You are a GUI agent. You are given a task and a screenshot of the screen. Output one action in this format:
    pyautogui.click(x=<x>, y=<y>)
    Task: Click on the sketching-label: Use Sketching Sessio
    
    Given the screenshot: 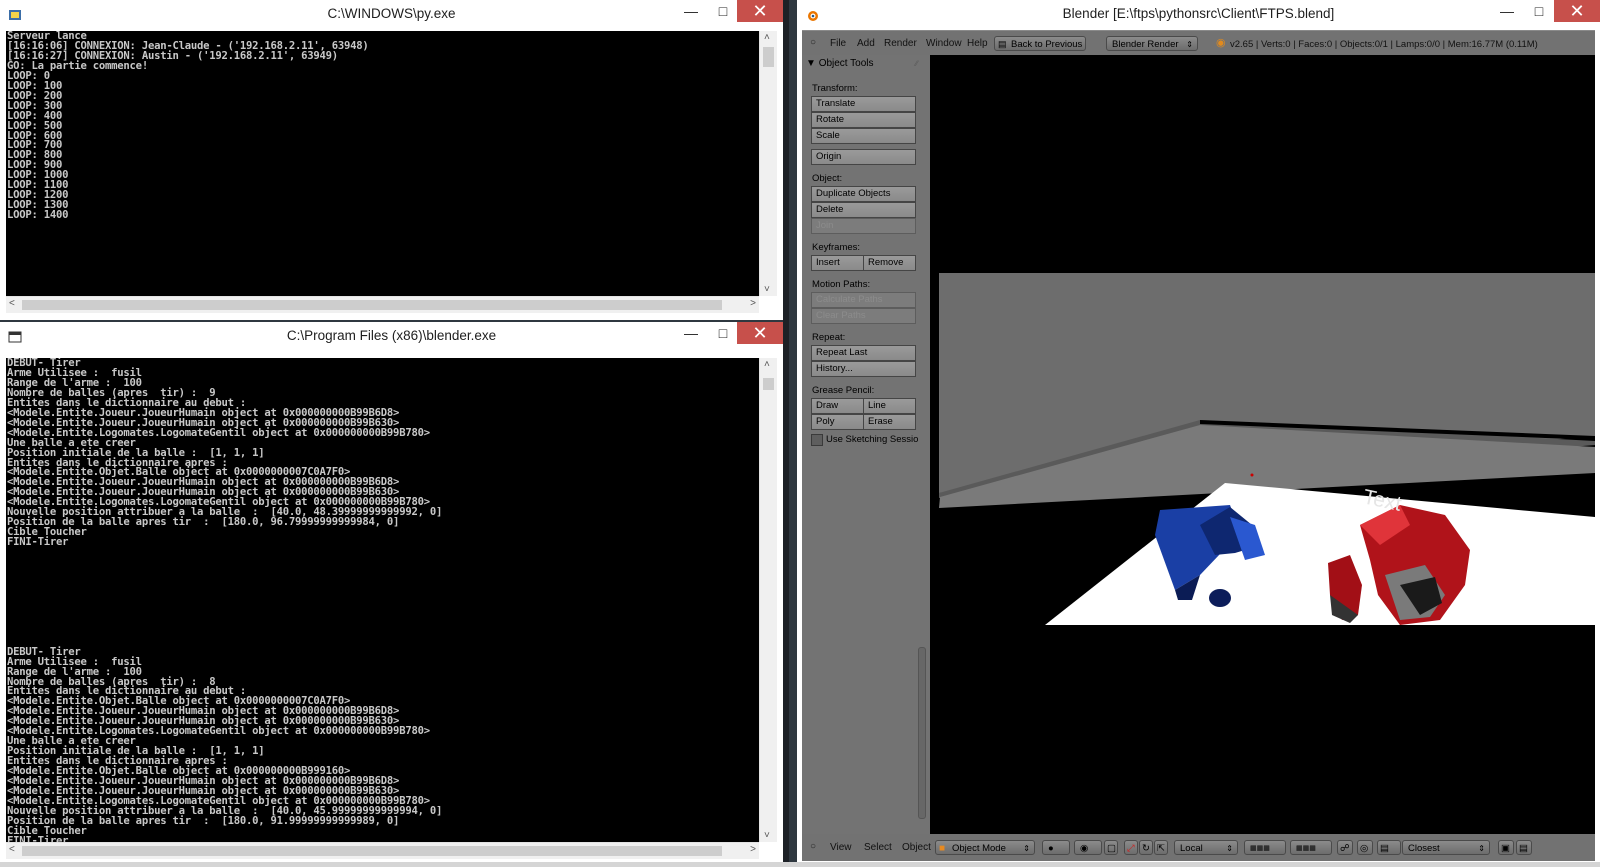 What is the action you would take?
    pyautogui.click(x=872, y=439)
    